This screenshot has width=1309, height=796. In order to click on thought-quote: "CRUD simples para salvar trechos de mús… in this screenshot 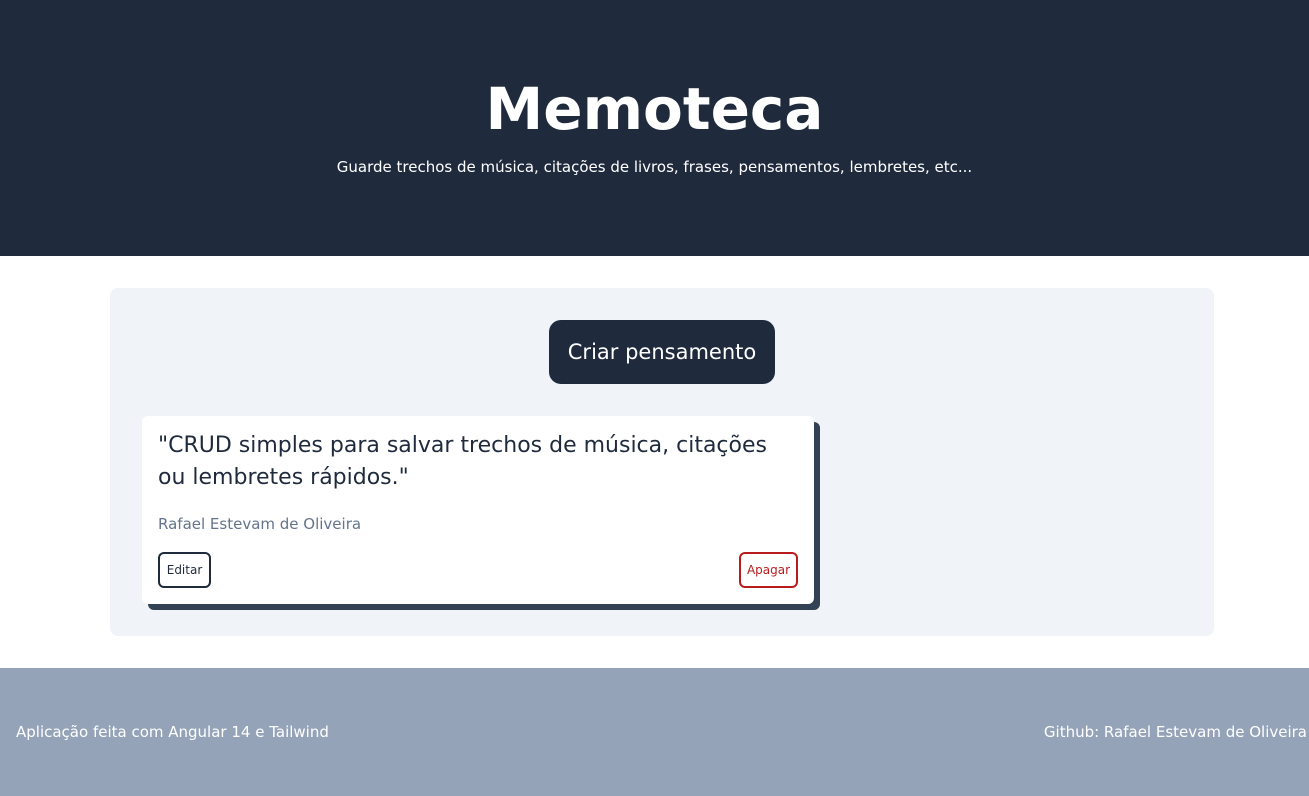, I will do `click(462, 461)`.